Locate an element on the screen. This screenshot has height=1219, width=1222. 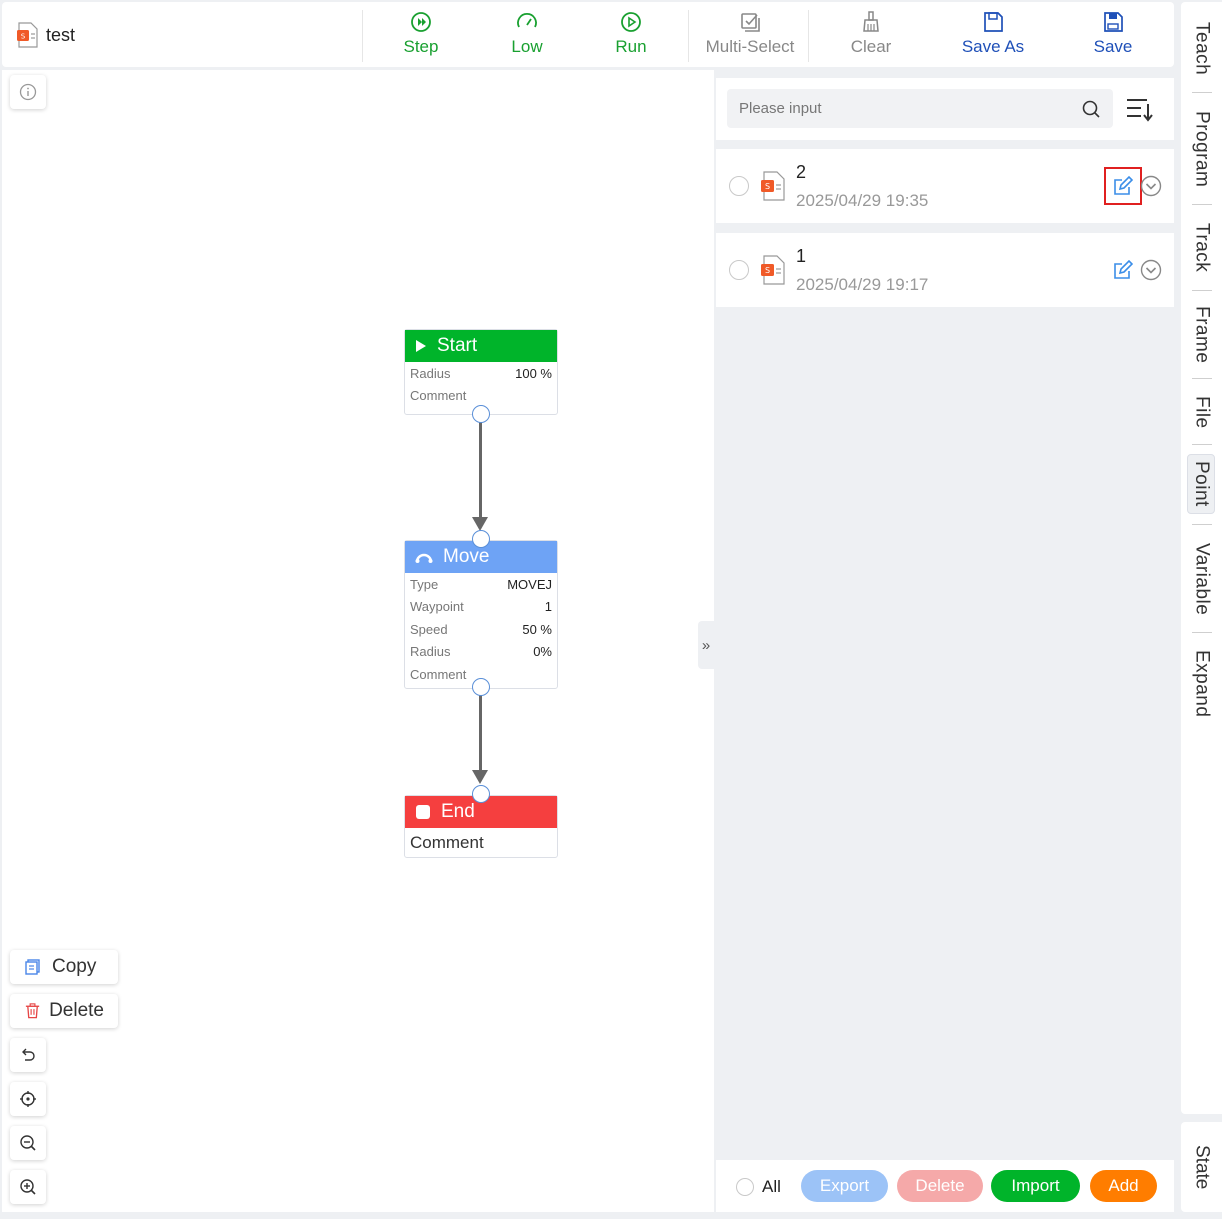
tab-label: Track is located at coordinates (1202, 248).